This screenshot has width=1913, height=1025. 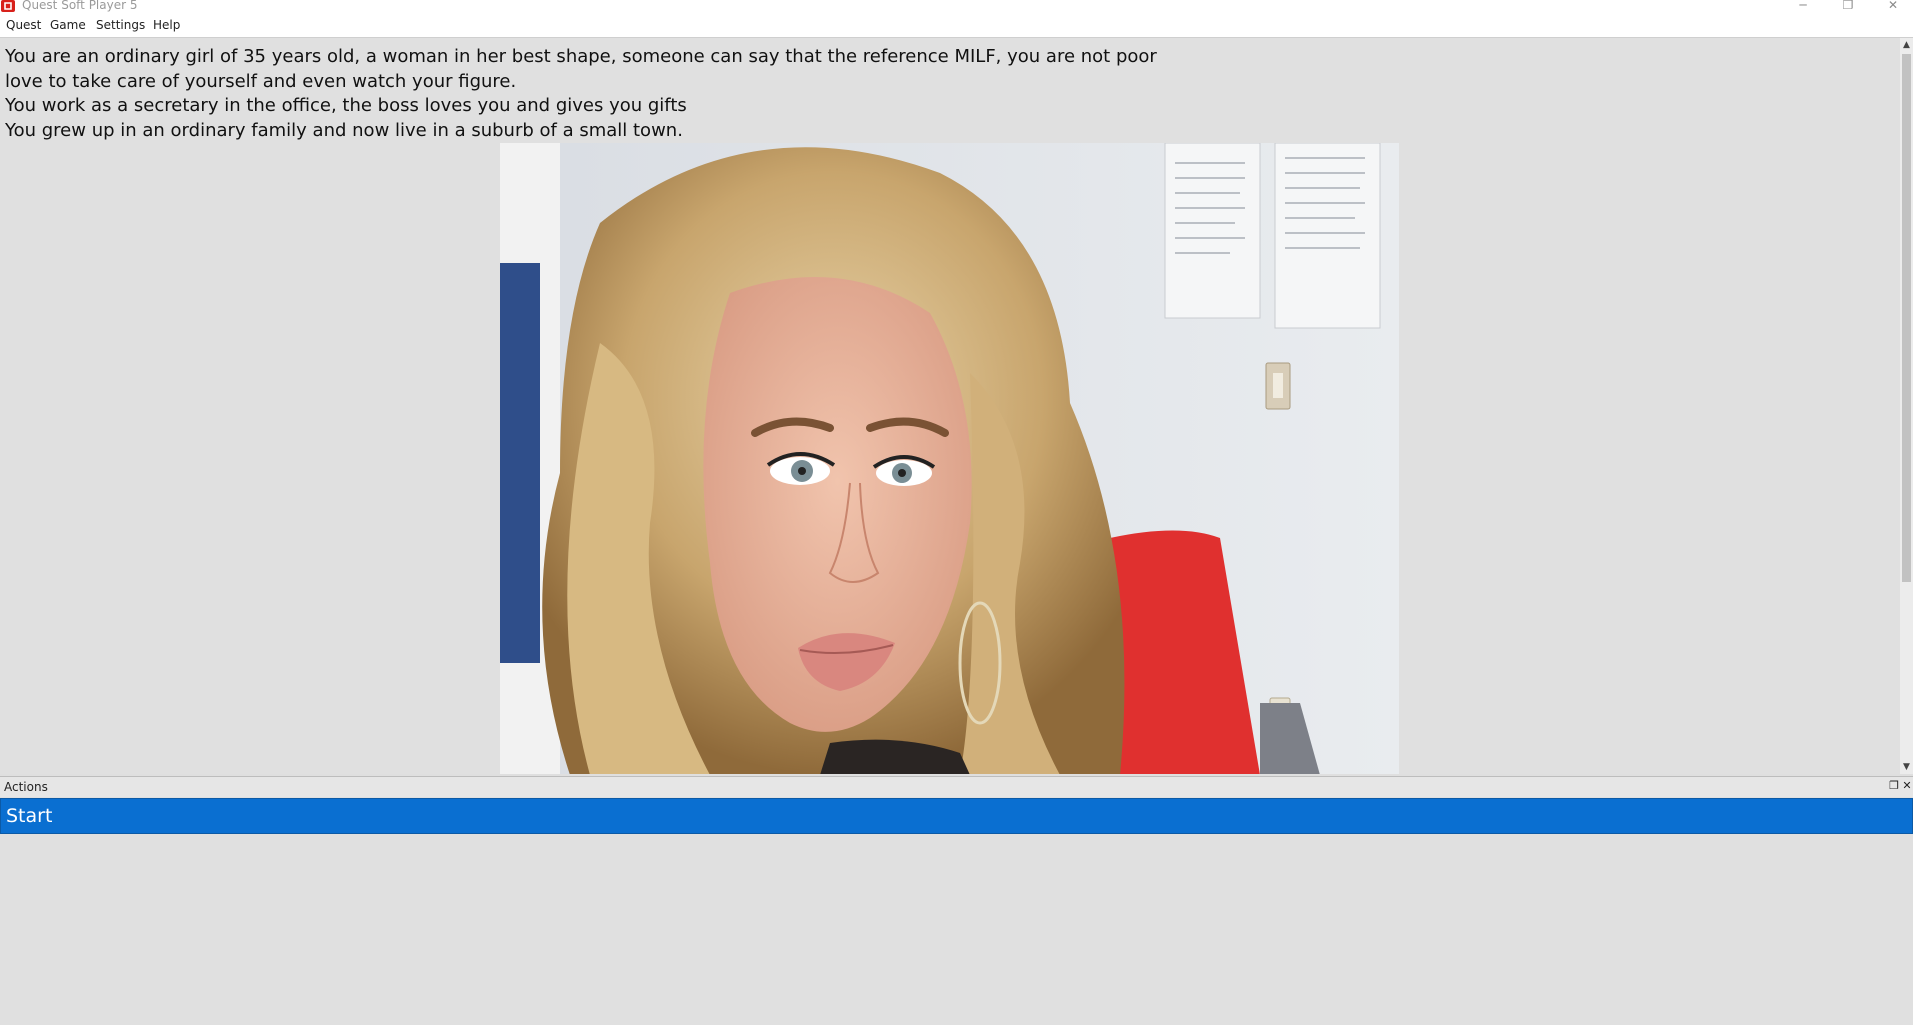 I want to click on window-title: Quest Soft Player 5, so click(x=80, y=6).